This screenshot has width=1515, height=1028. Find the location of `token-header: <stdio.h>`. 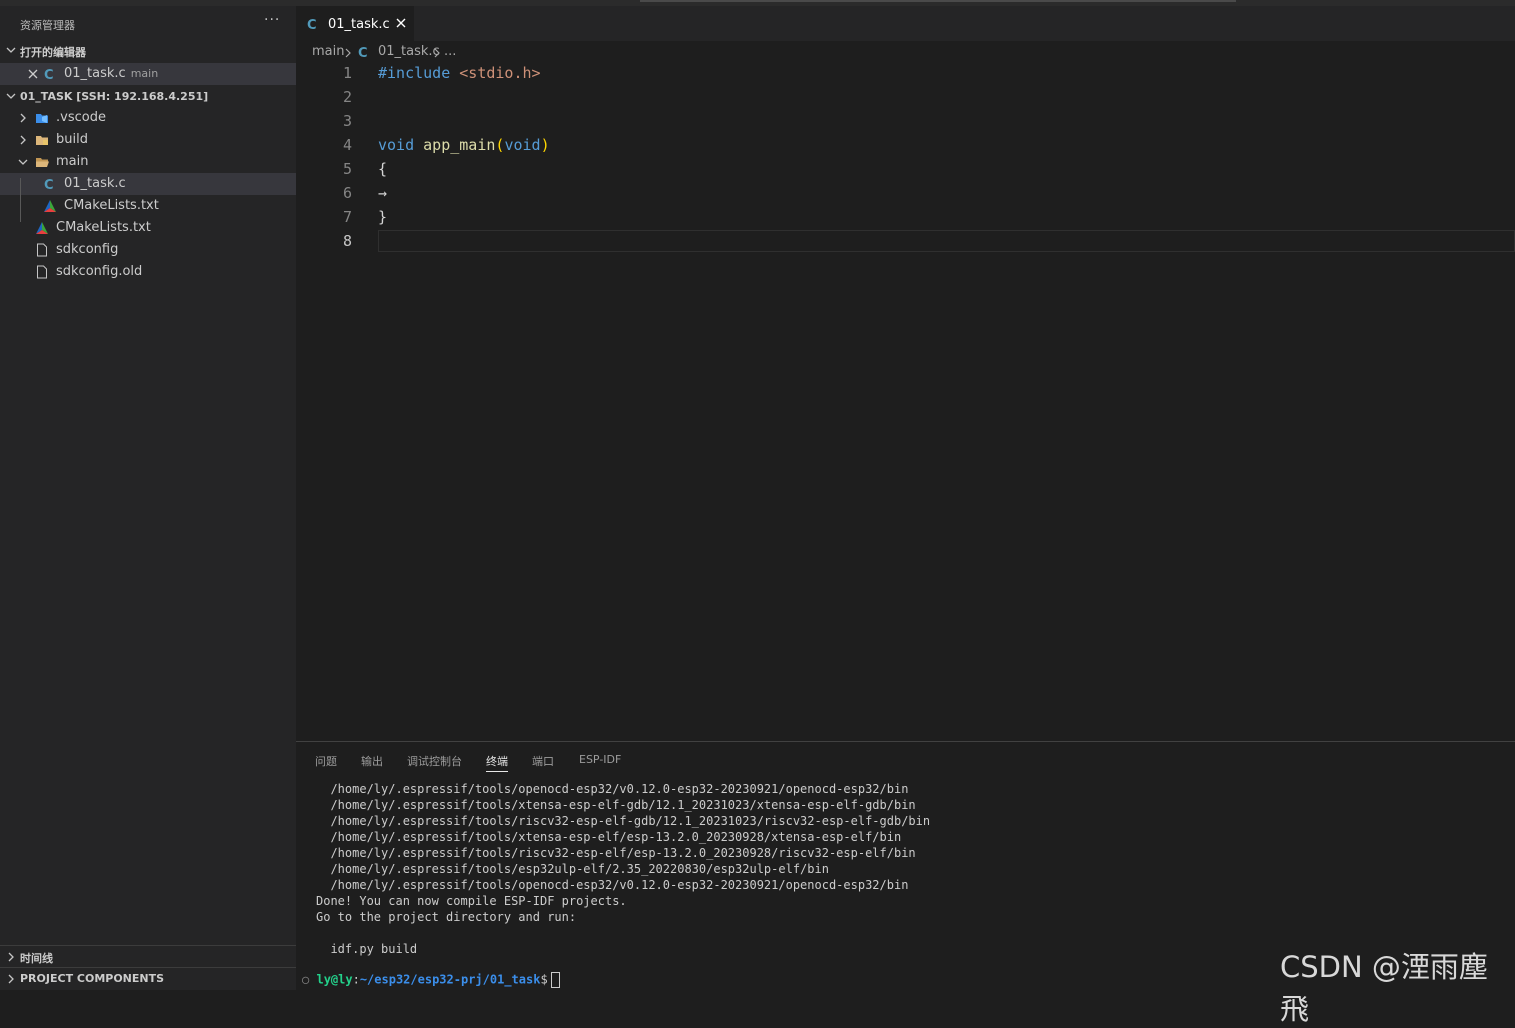

token-header: <stdio.h> is located at coordinates (500, 73).